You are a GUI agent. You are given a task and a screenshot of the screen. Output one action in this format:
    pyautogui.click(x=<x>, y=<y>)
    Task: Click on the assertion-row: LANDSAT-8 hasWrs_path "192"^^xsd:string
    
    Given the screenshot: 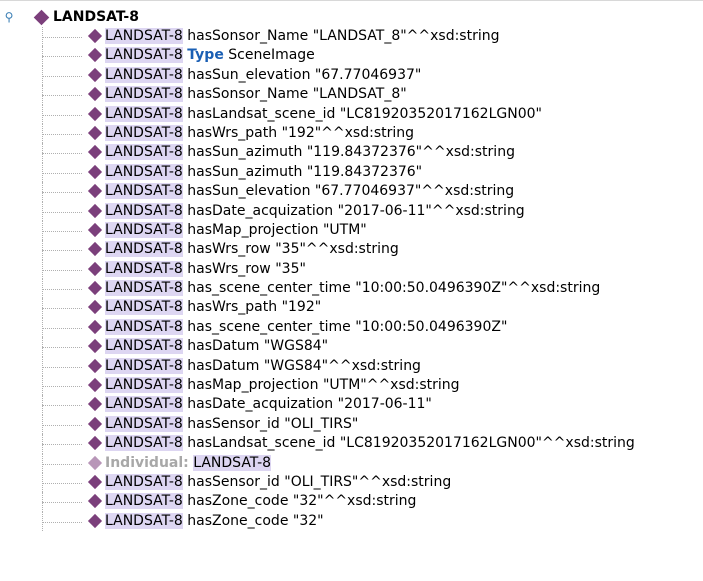 What is the action you would take?
    pyautogui.click(x=351, y=133)
    